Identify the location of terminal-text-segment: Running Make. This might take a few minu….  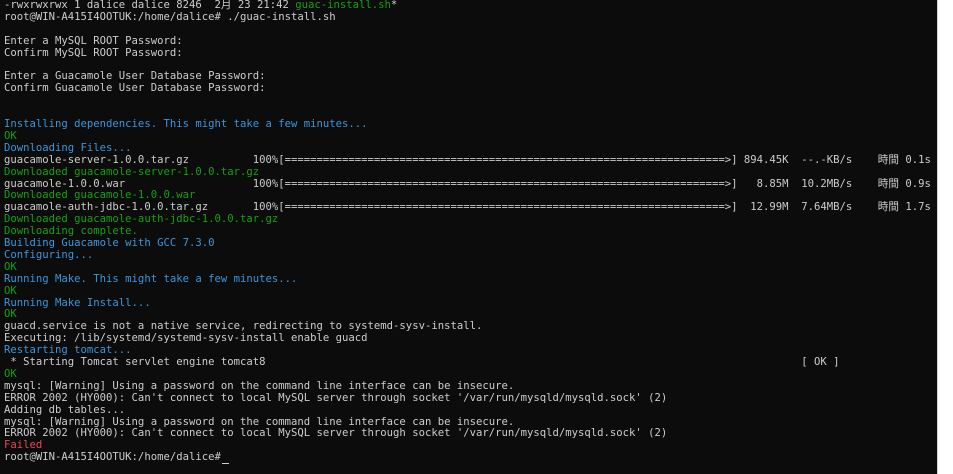
(151, 278).